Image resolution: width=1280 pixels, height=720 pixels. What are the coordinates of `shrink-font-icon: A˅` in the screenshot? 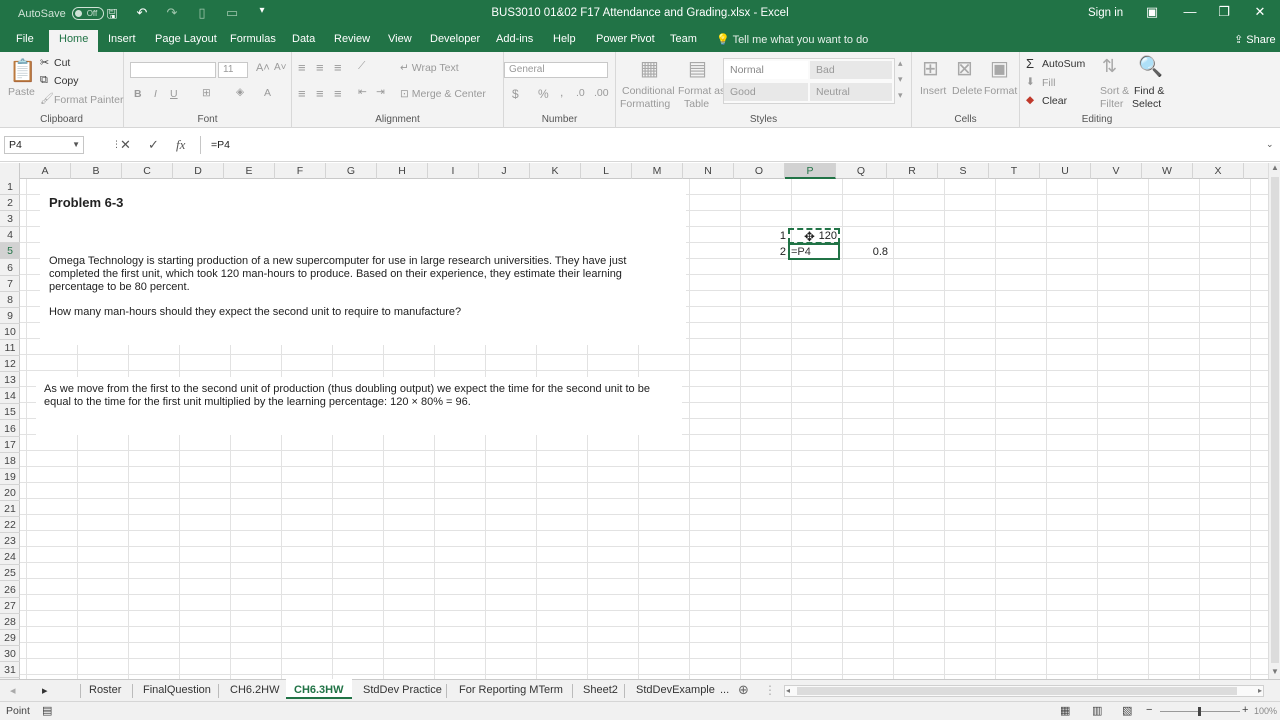 It's located at (280, 67).